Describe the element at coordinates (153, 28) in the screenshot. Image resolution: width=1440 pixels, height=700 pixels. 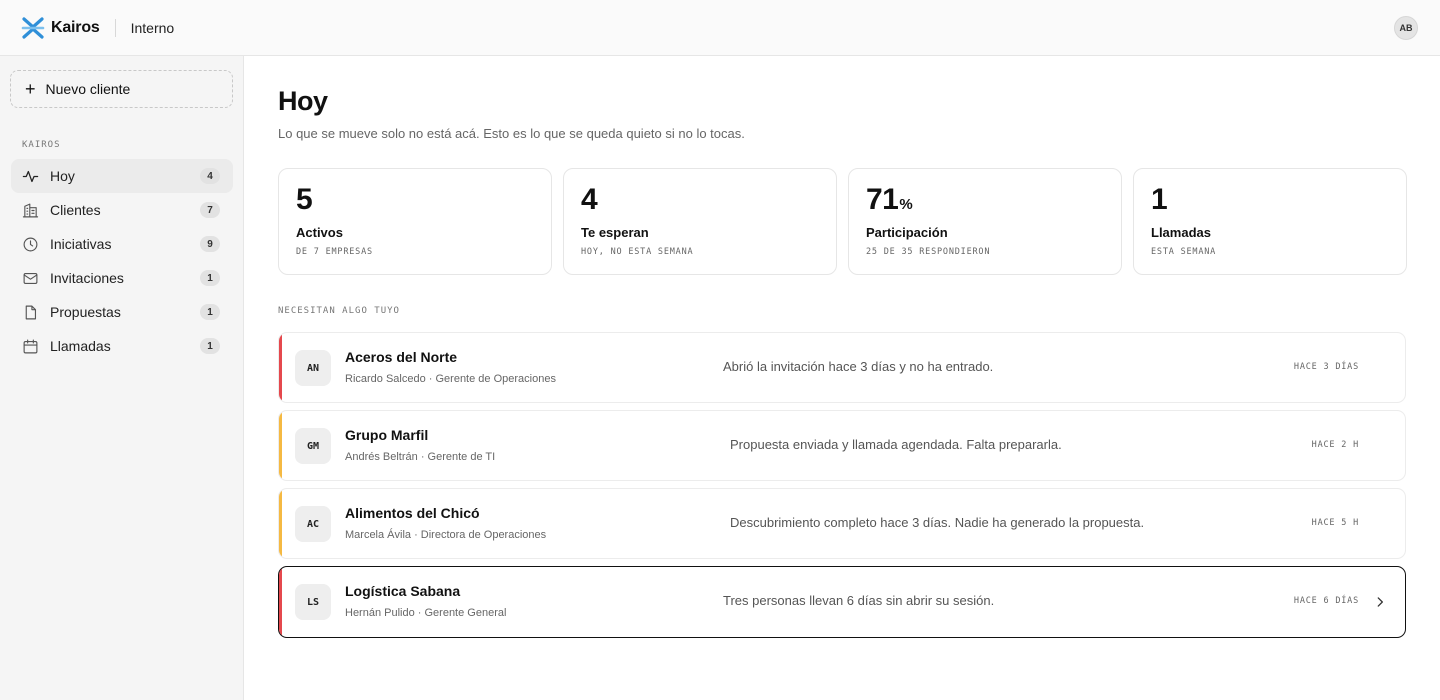
I see `workspace-name: Interno` at that location.